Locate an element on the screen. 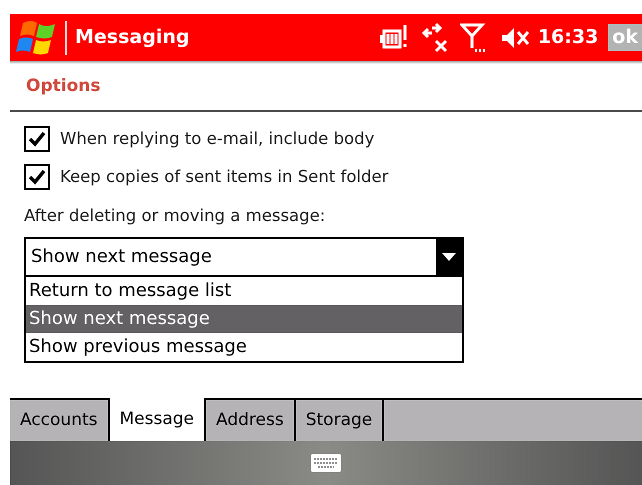  window-title: Messaging is located at coordinates (132, 37).